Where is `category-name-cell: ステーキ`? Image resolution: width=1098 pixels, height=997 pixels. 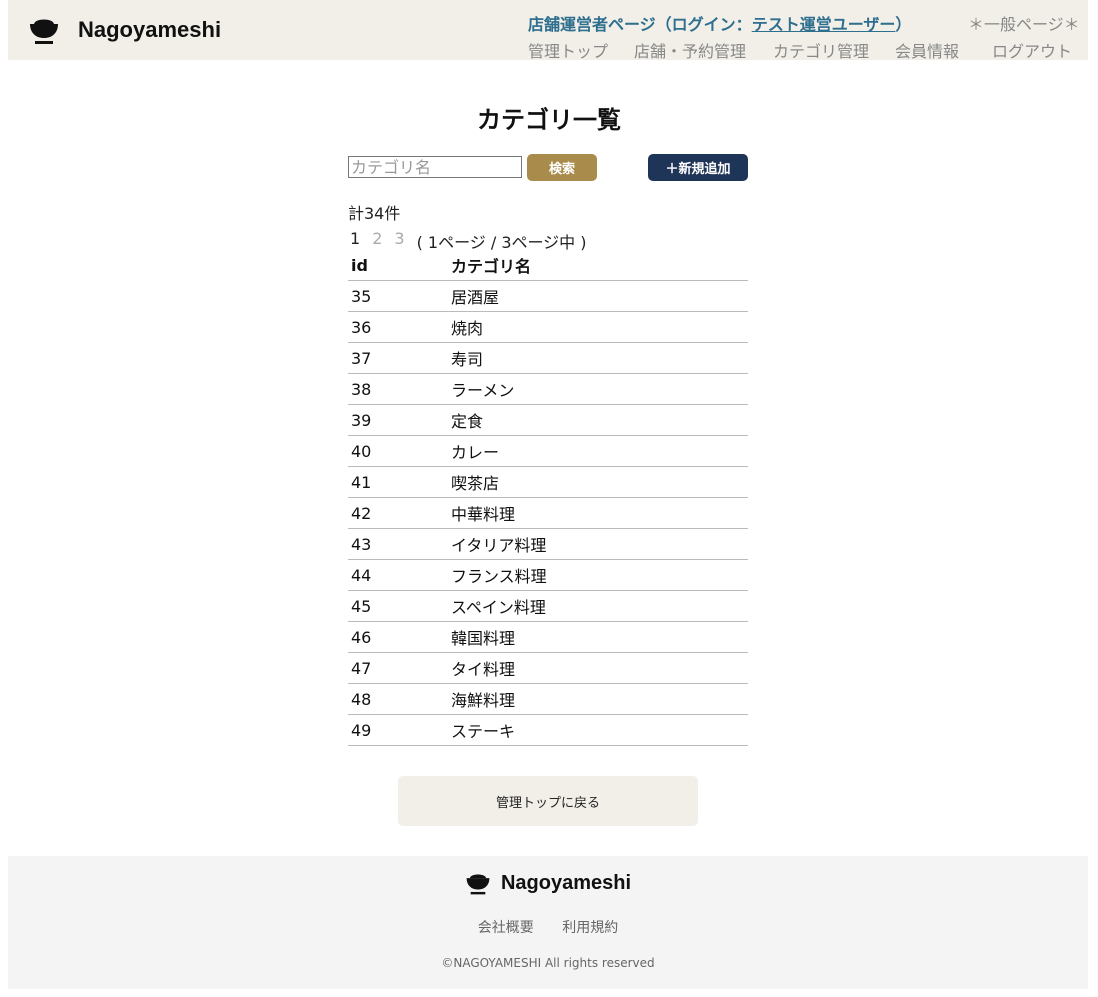
category-name-cell: ステーキ is located at coordinates (598, 730).